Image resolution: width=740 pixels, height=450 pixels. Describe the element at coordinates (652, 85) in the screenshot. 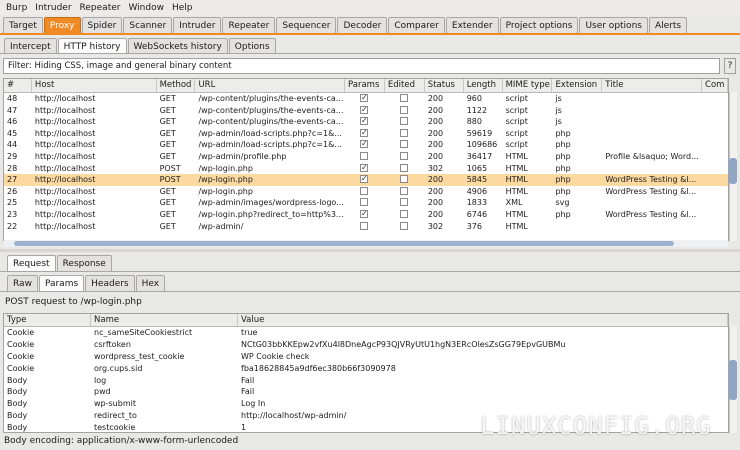

I see `column-header-title: Title` at that location.